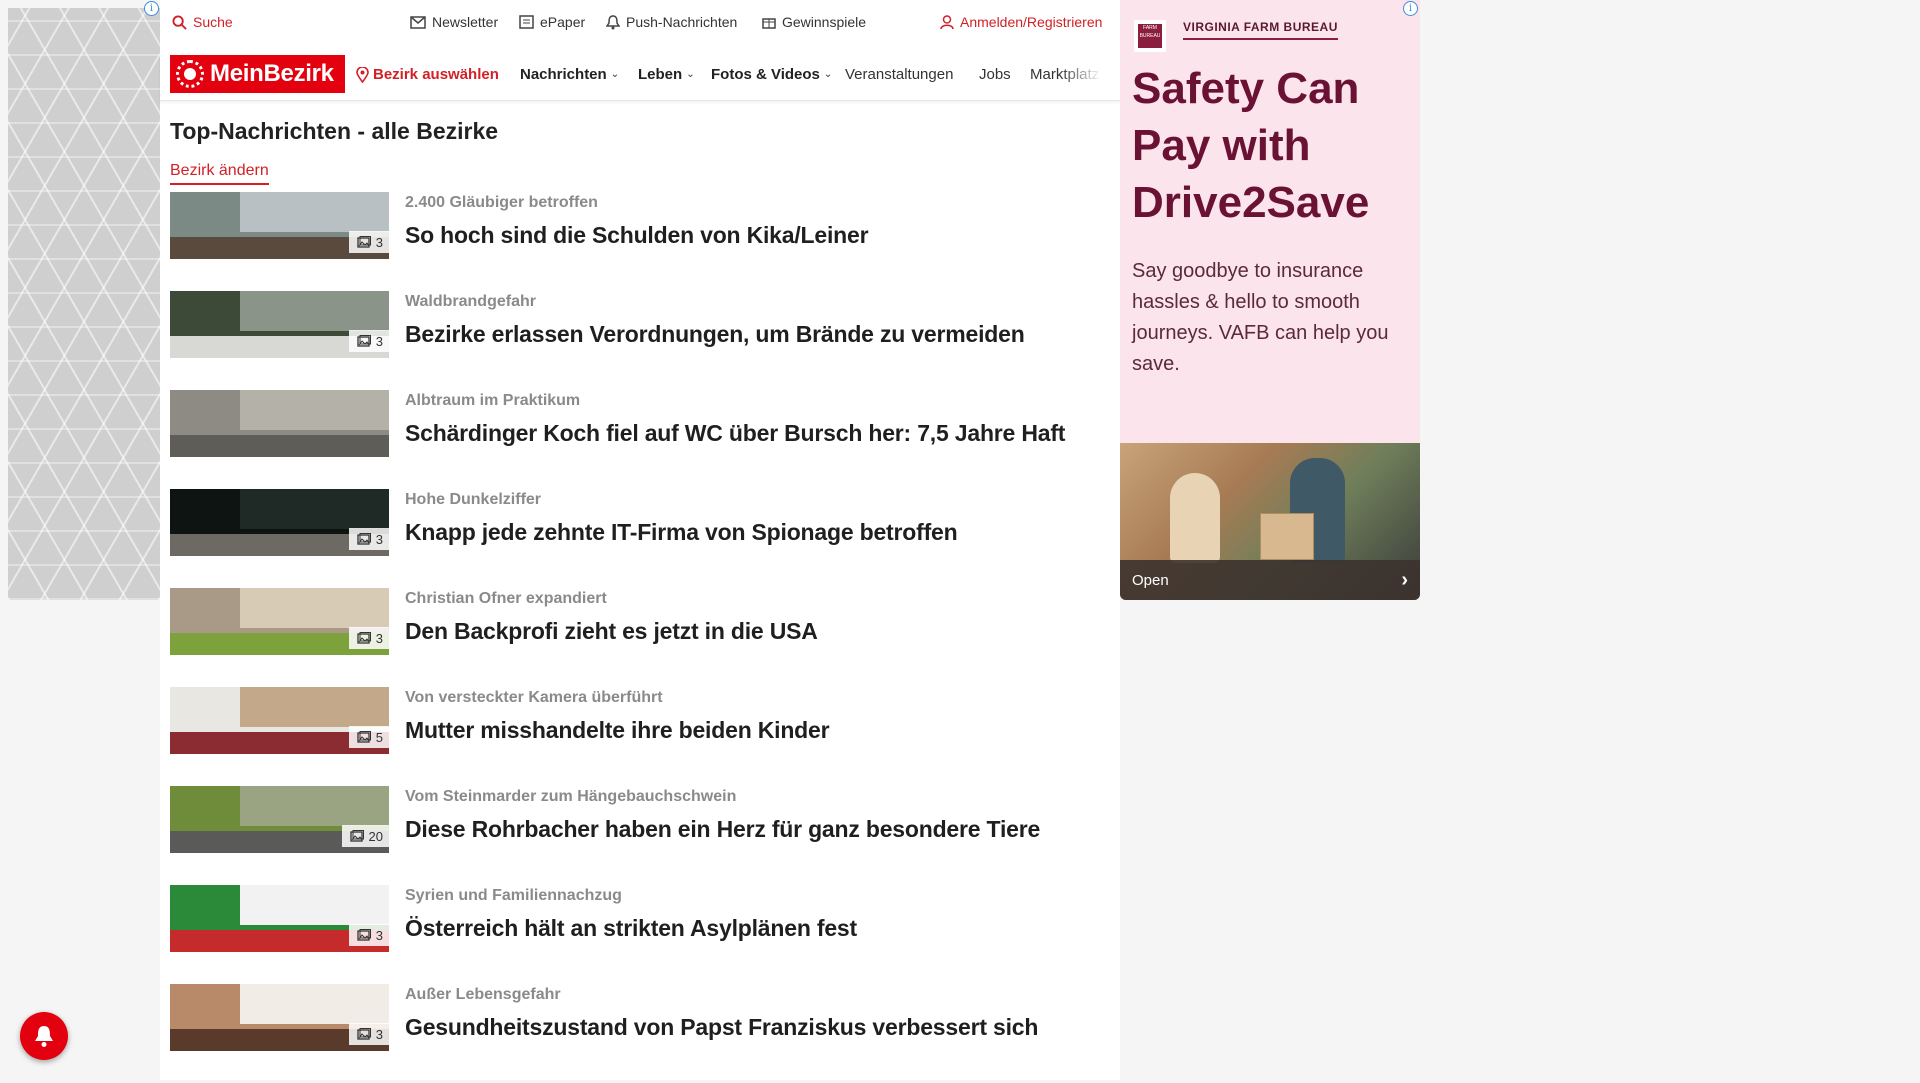  I want to click on image-count-badge: 5, so click(368, 737).